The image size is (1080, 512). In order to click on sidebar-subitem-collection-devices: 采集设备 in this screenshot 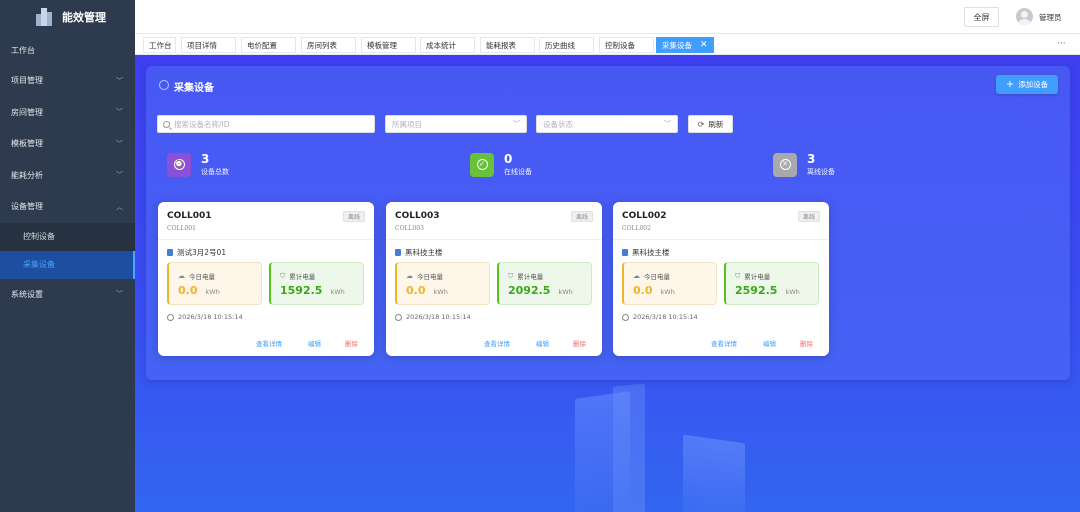, I will do `click(67, 264)`.